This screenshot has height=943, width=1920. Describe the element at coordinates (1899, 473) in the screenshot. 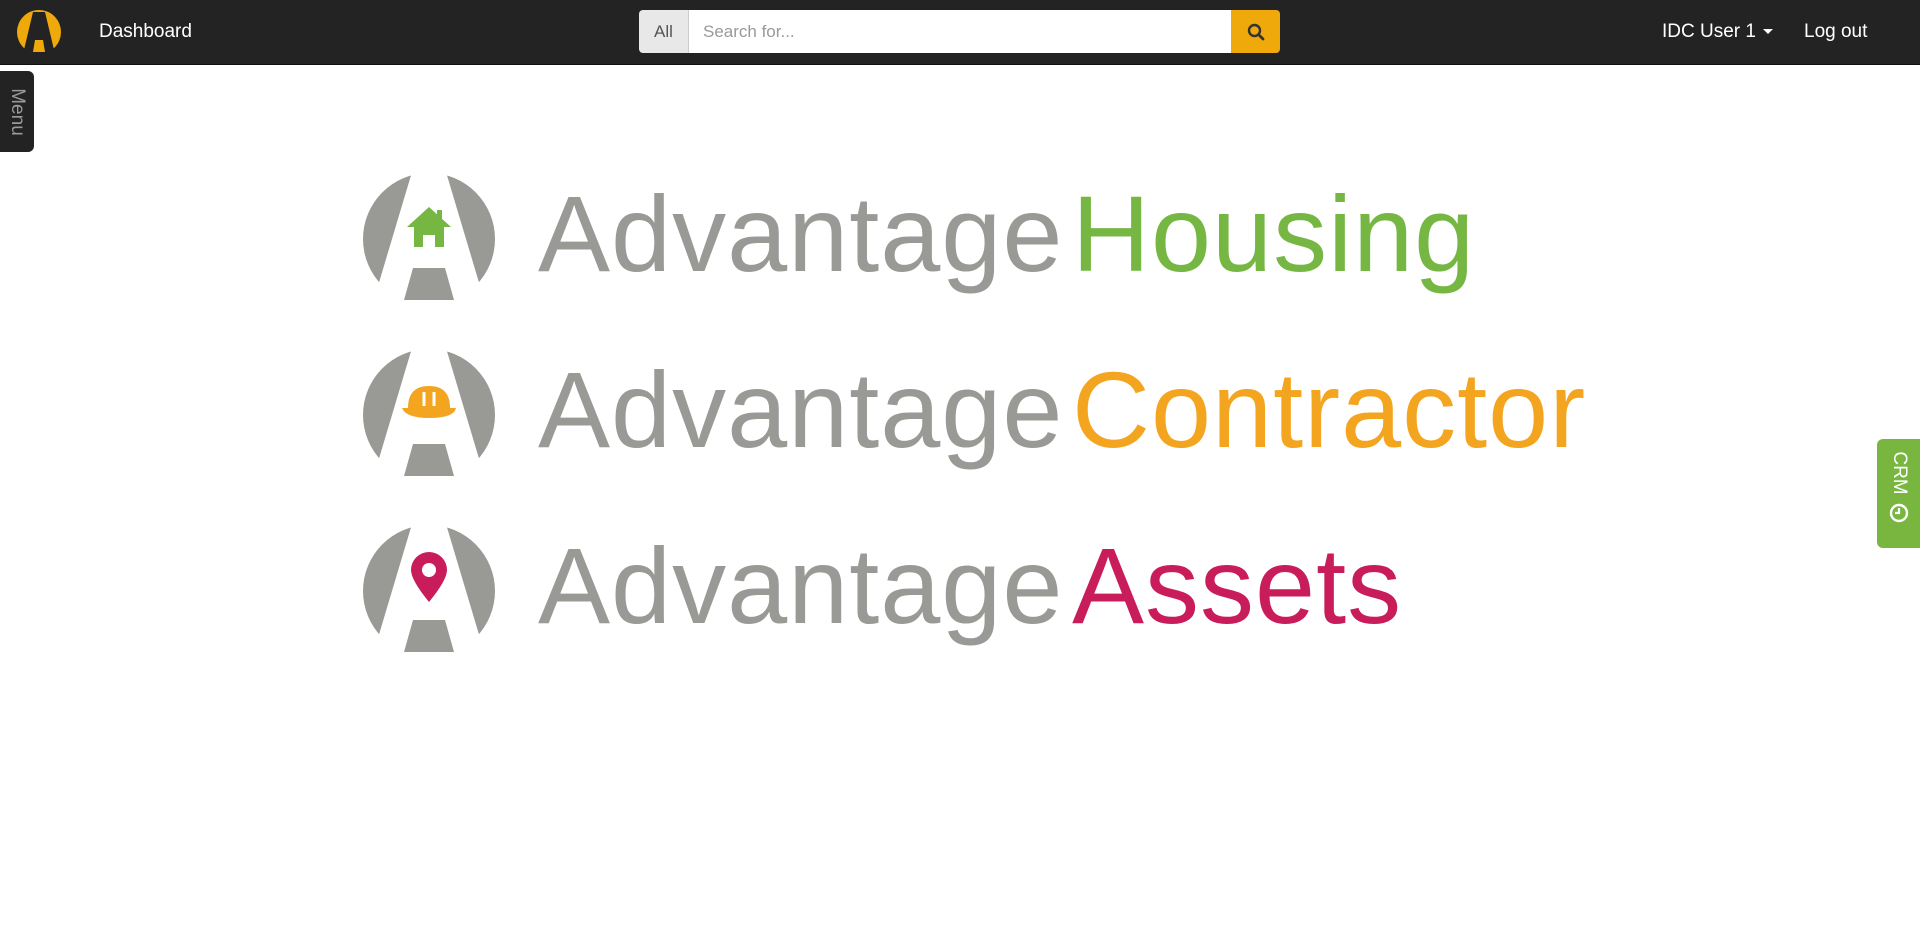

I see `crm-tab-label: CRM` at that location.